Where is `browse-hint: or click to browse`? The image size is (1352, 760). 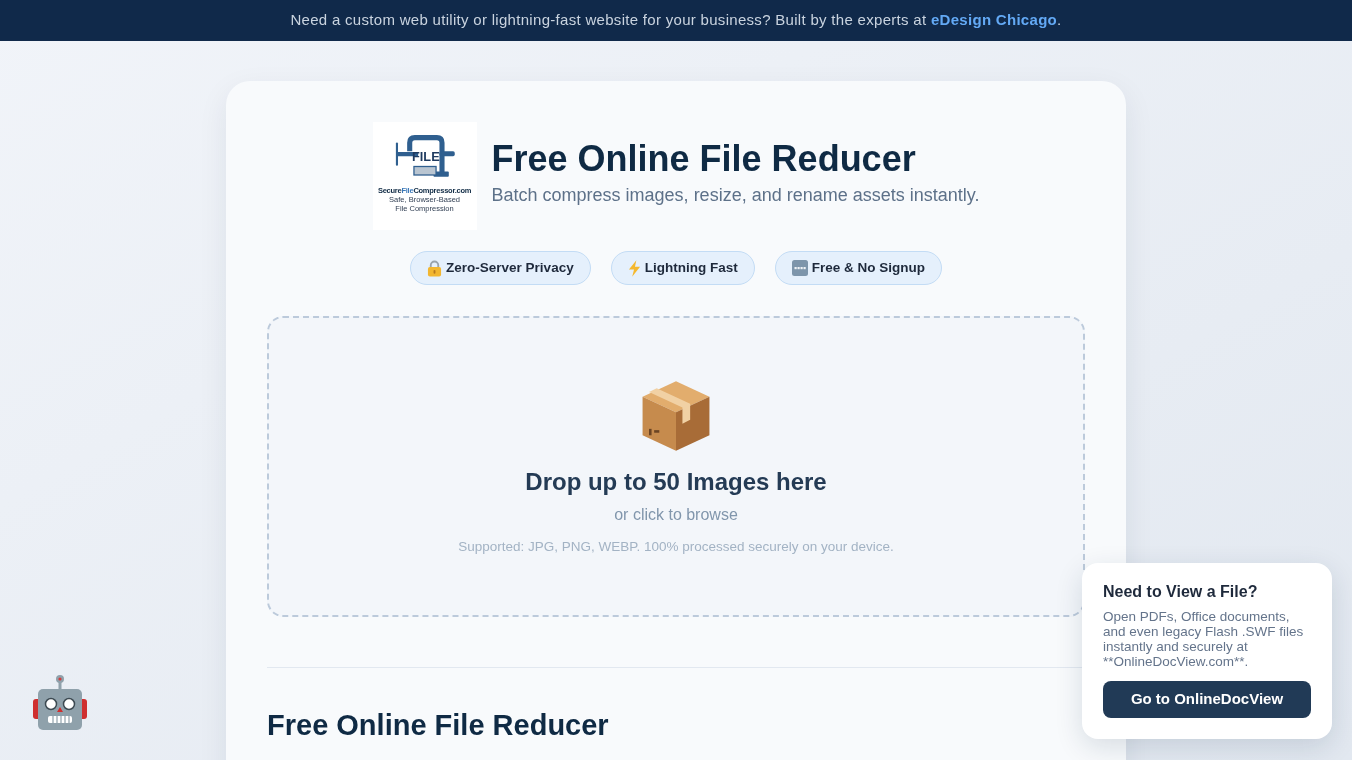
browse-hint: or click to browse is located at coordinates (676, 515).